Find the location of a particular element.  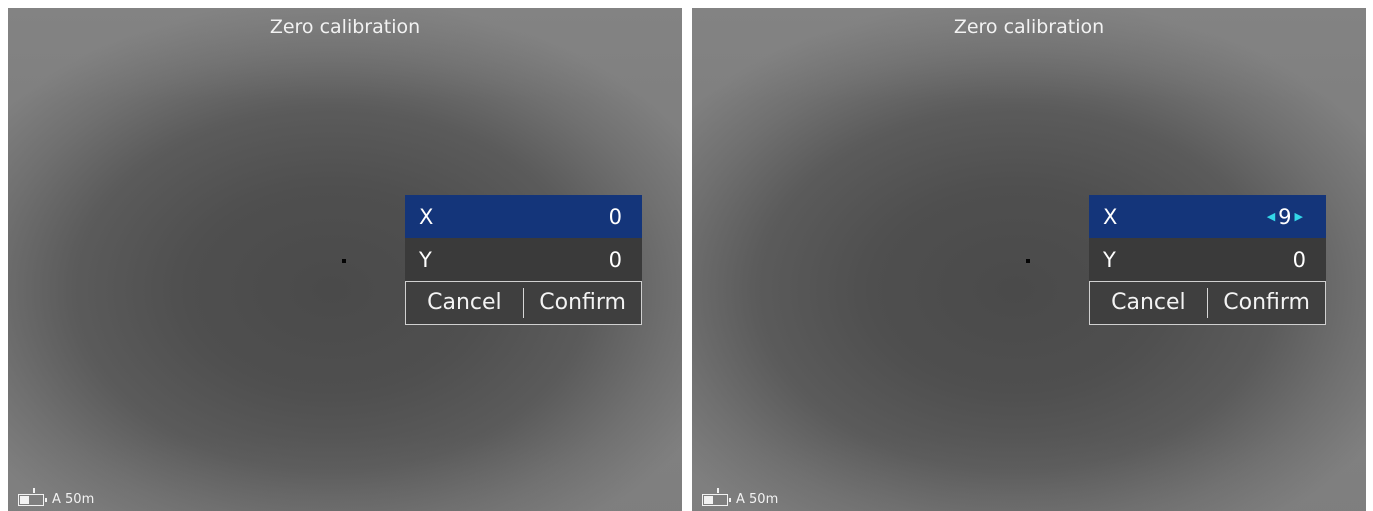

x-offset-row: X ◀ 9 ▶ is located at coordinates (1207, 216).